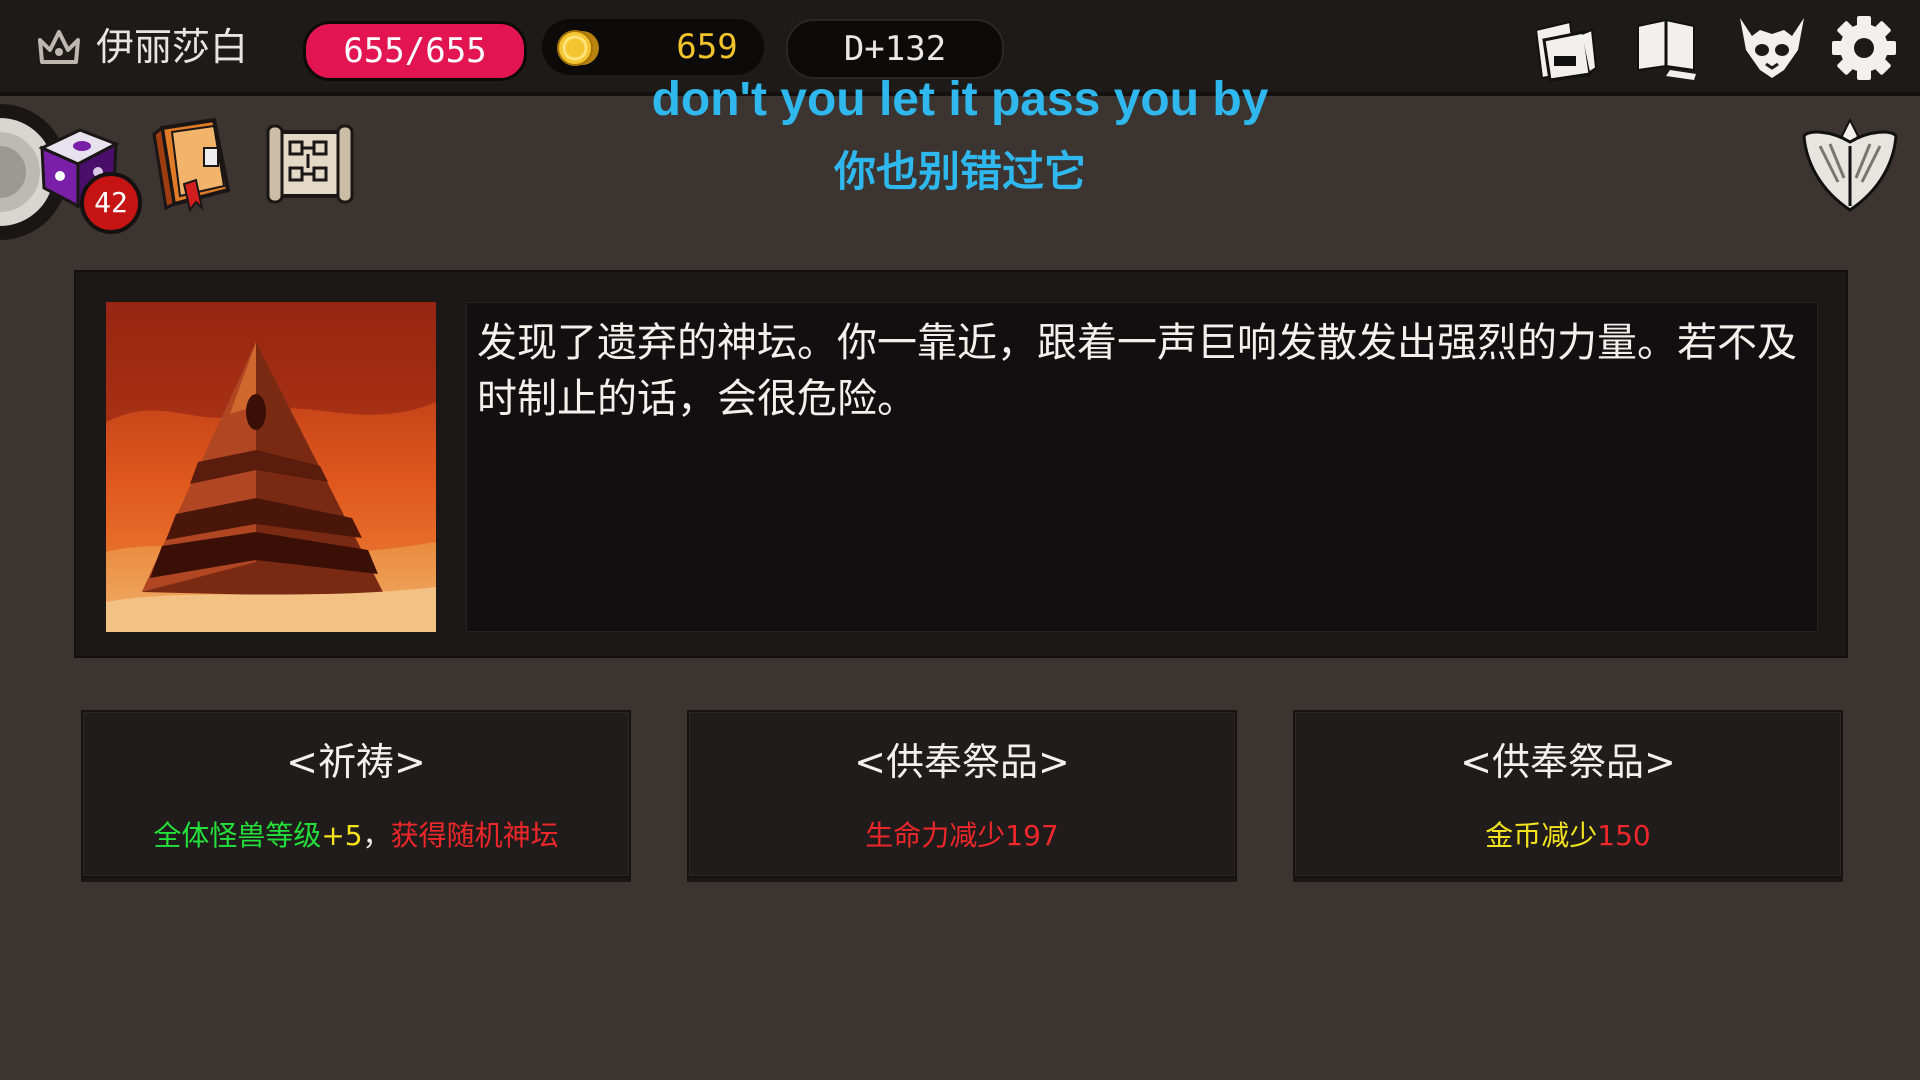  What do you see at coordinates (310, 164) in the screenshot?
I see `scroll-map-icon` at bounding box center [310, 164].